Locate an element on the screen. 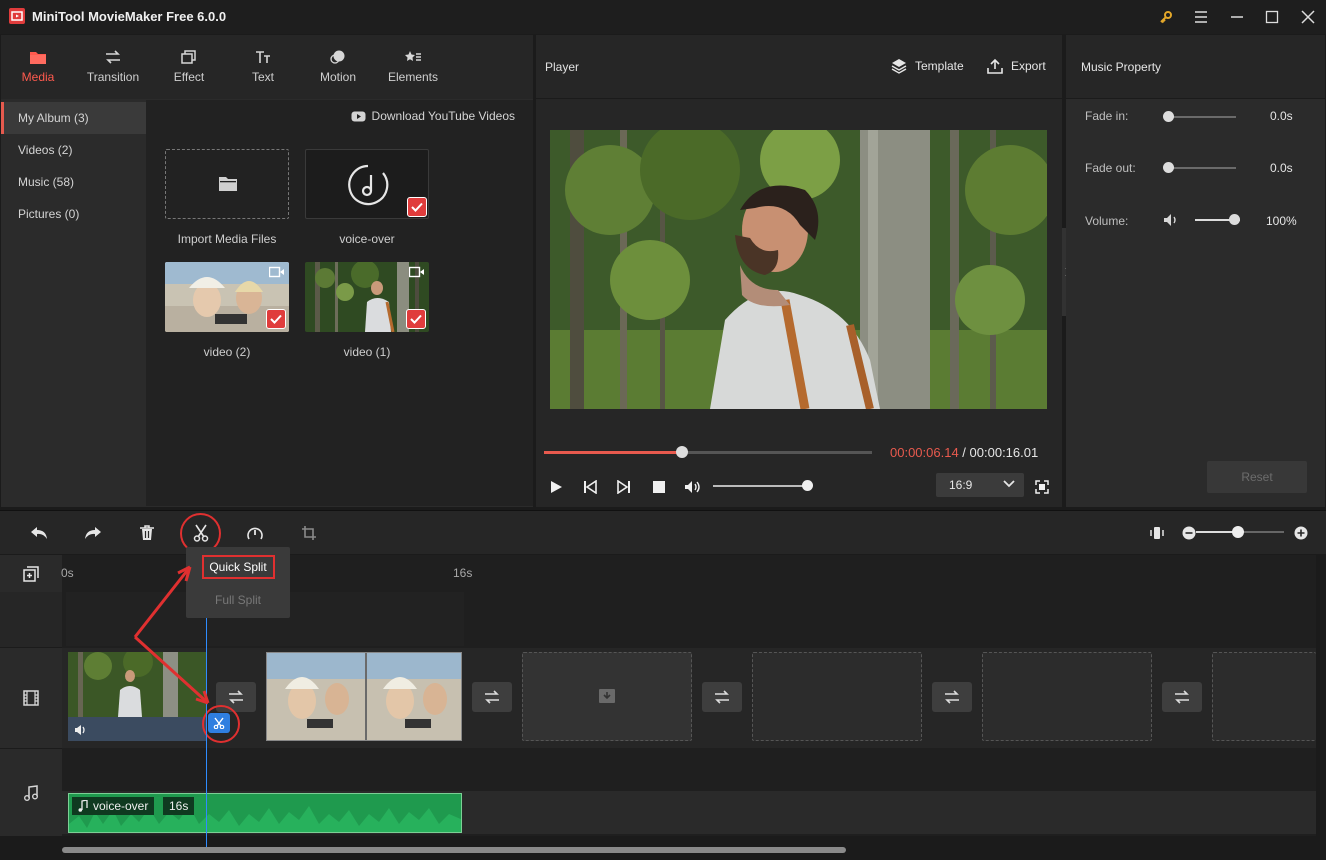  zoom-in-button is located at coordinates (1301, 533).